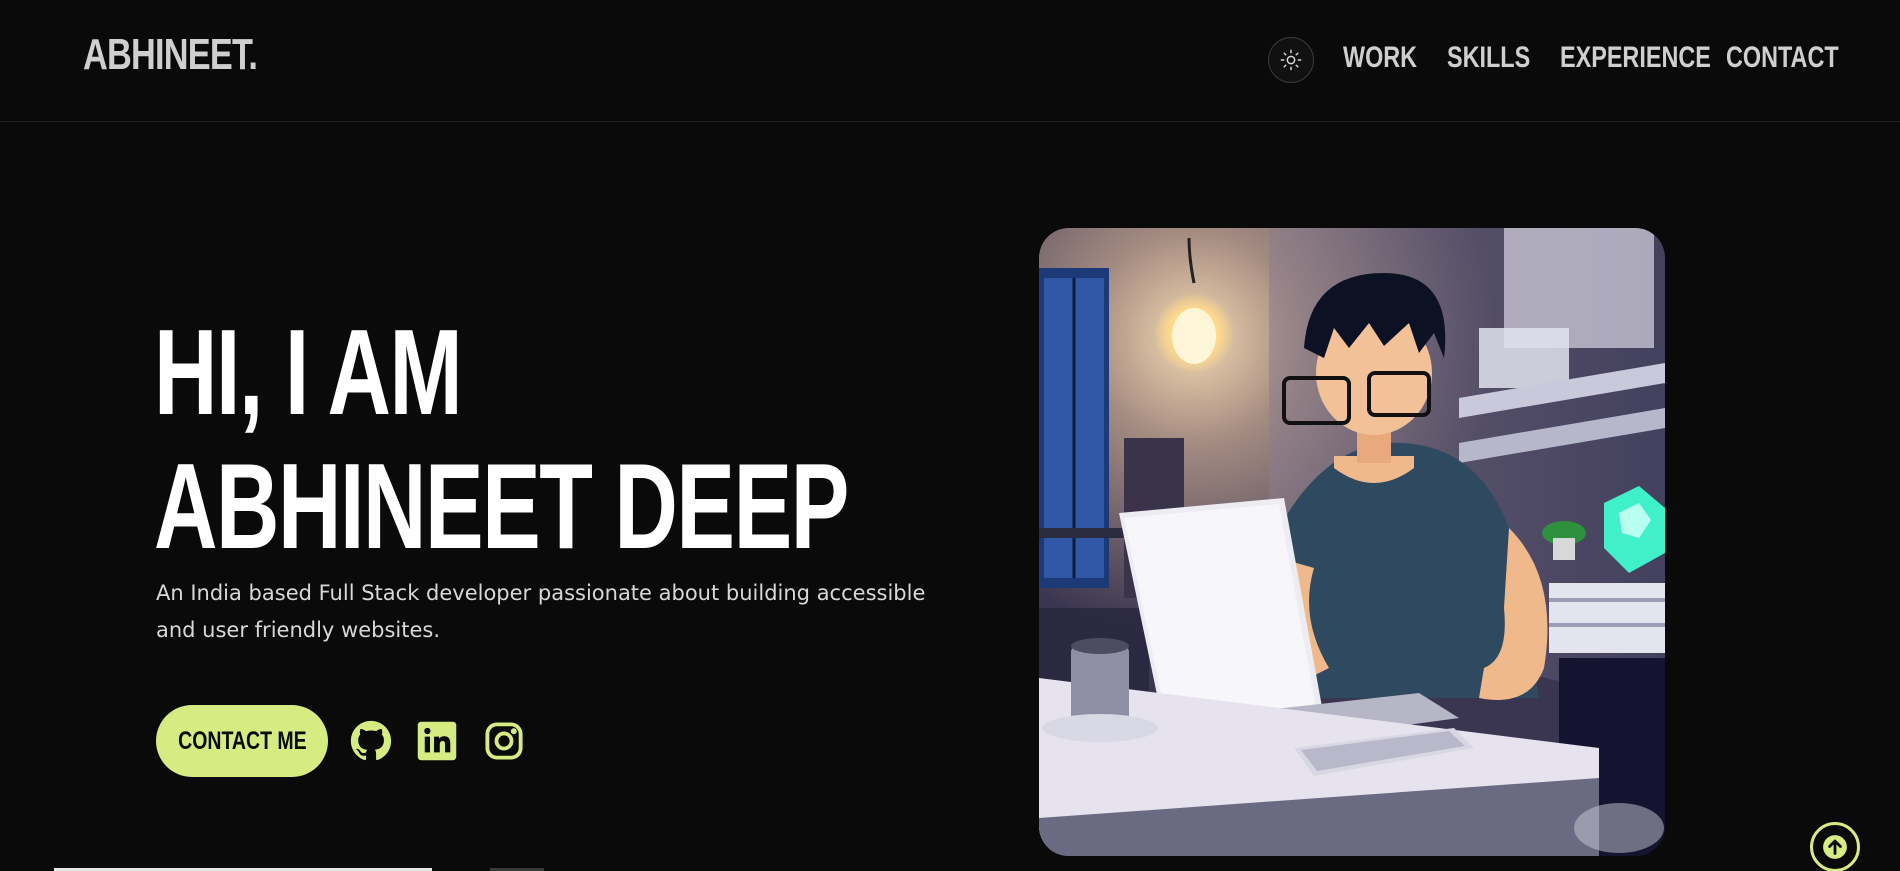 The height and width of the screenshot is (871, 1900). I want to click on hero-title-line2: ABHINEET DEEP, so click(501, 506).